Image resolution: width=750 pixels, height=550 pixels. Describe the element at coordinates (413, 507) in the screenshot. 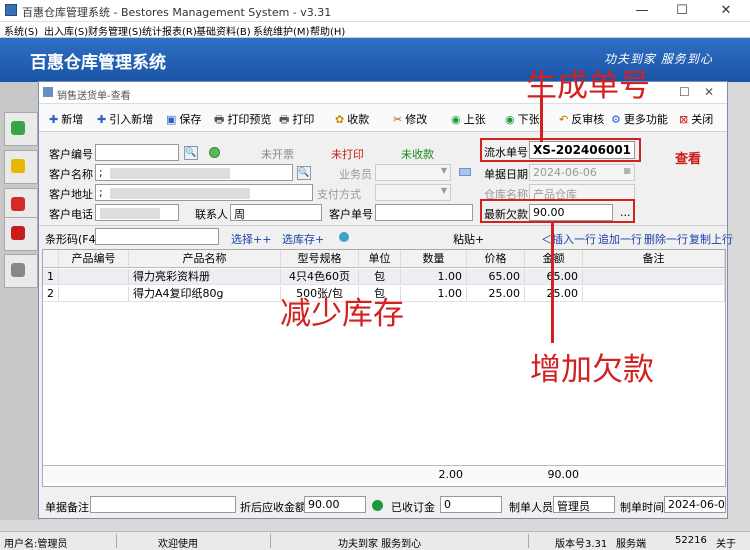

I see `deposit-label: 已收订金` at that location.